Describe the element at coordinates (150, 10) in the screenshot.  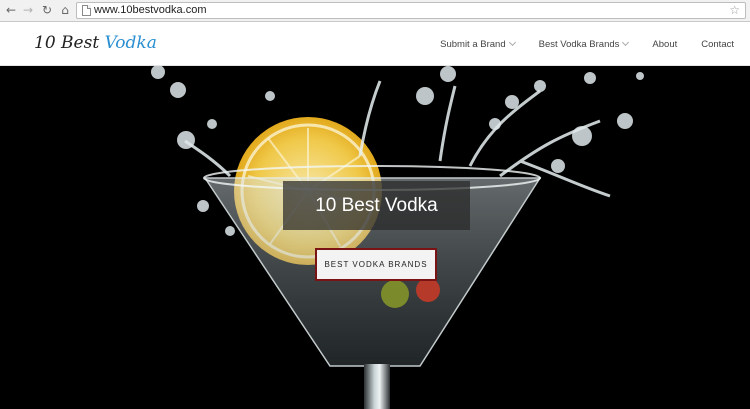
I see `url-text: www.10bestvodka.com` at that location.